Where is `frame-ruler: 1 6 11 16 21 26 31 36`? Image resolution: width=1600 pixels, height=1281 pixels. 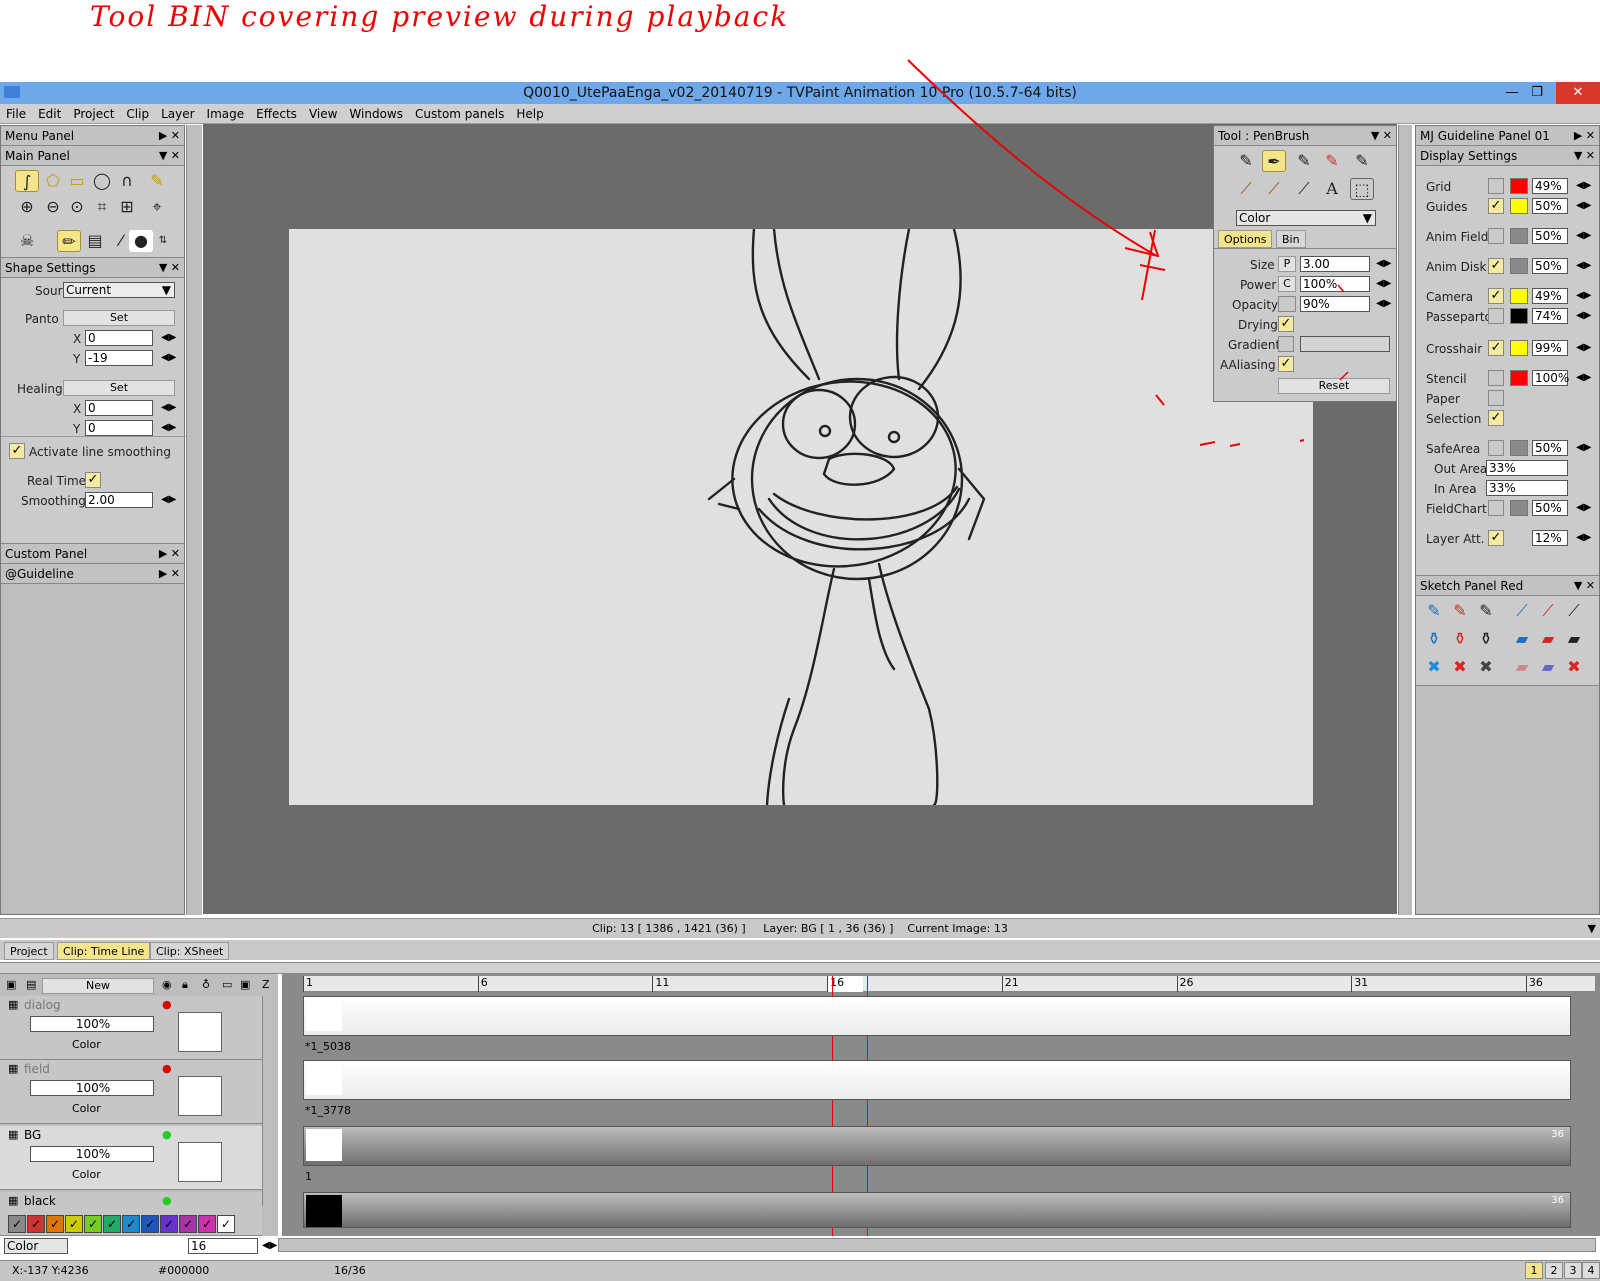
frame-ruler: 1 6 11 16 21 26 31 36 is located at coordinates (949, 984).